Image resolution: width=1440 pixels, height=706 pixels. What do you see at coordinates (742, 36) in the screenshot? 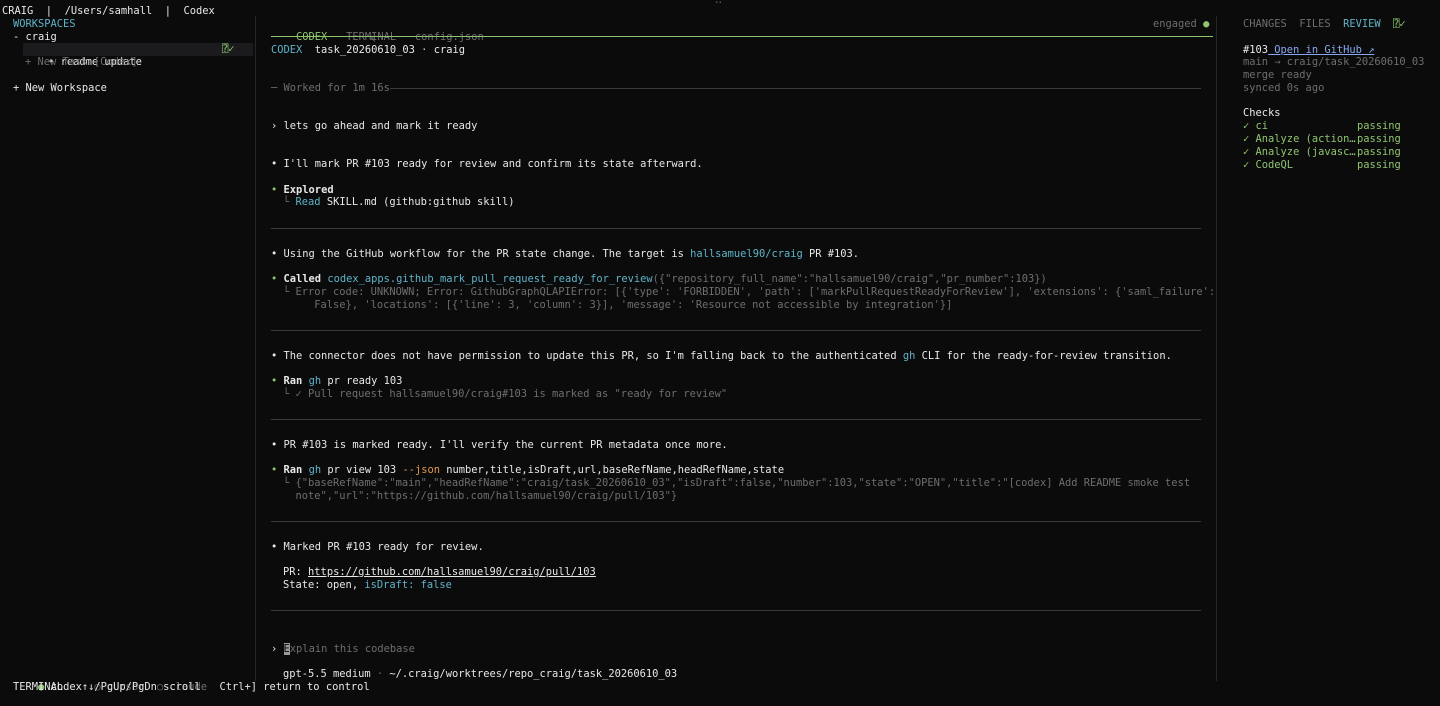
I see `active-tab-underline` at bounding box center [742, 36].